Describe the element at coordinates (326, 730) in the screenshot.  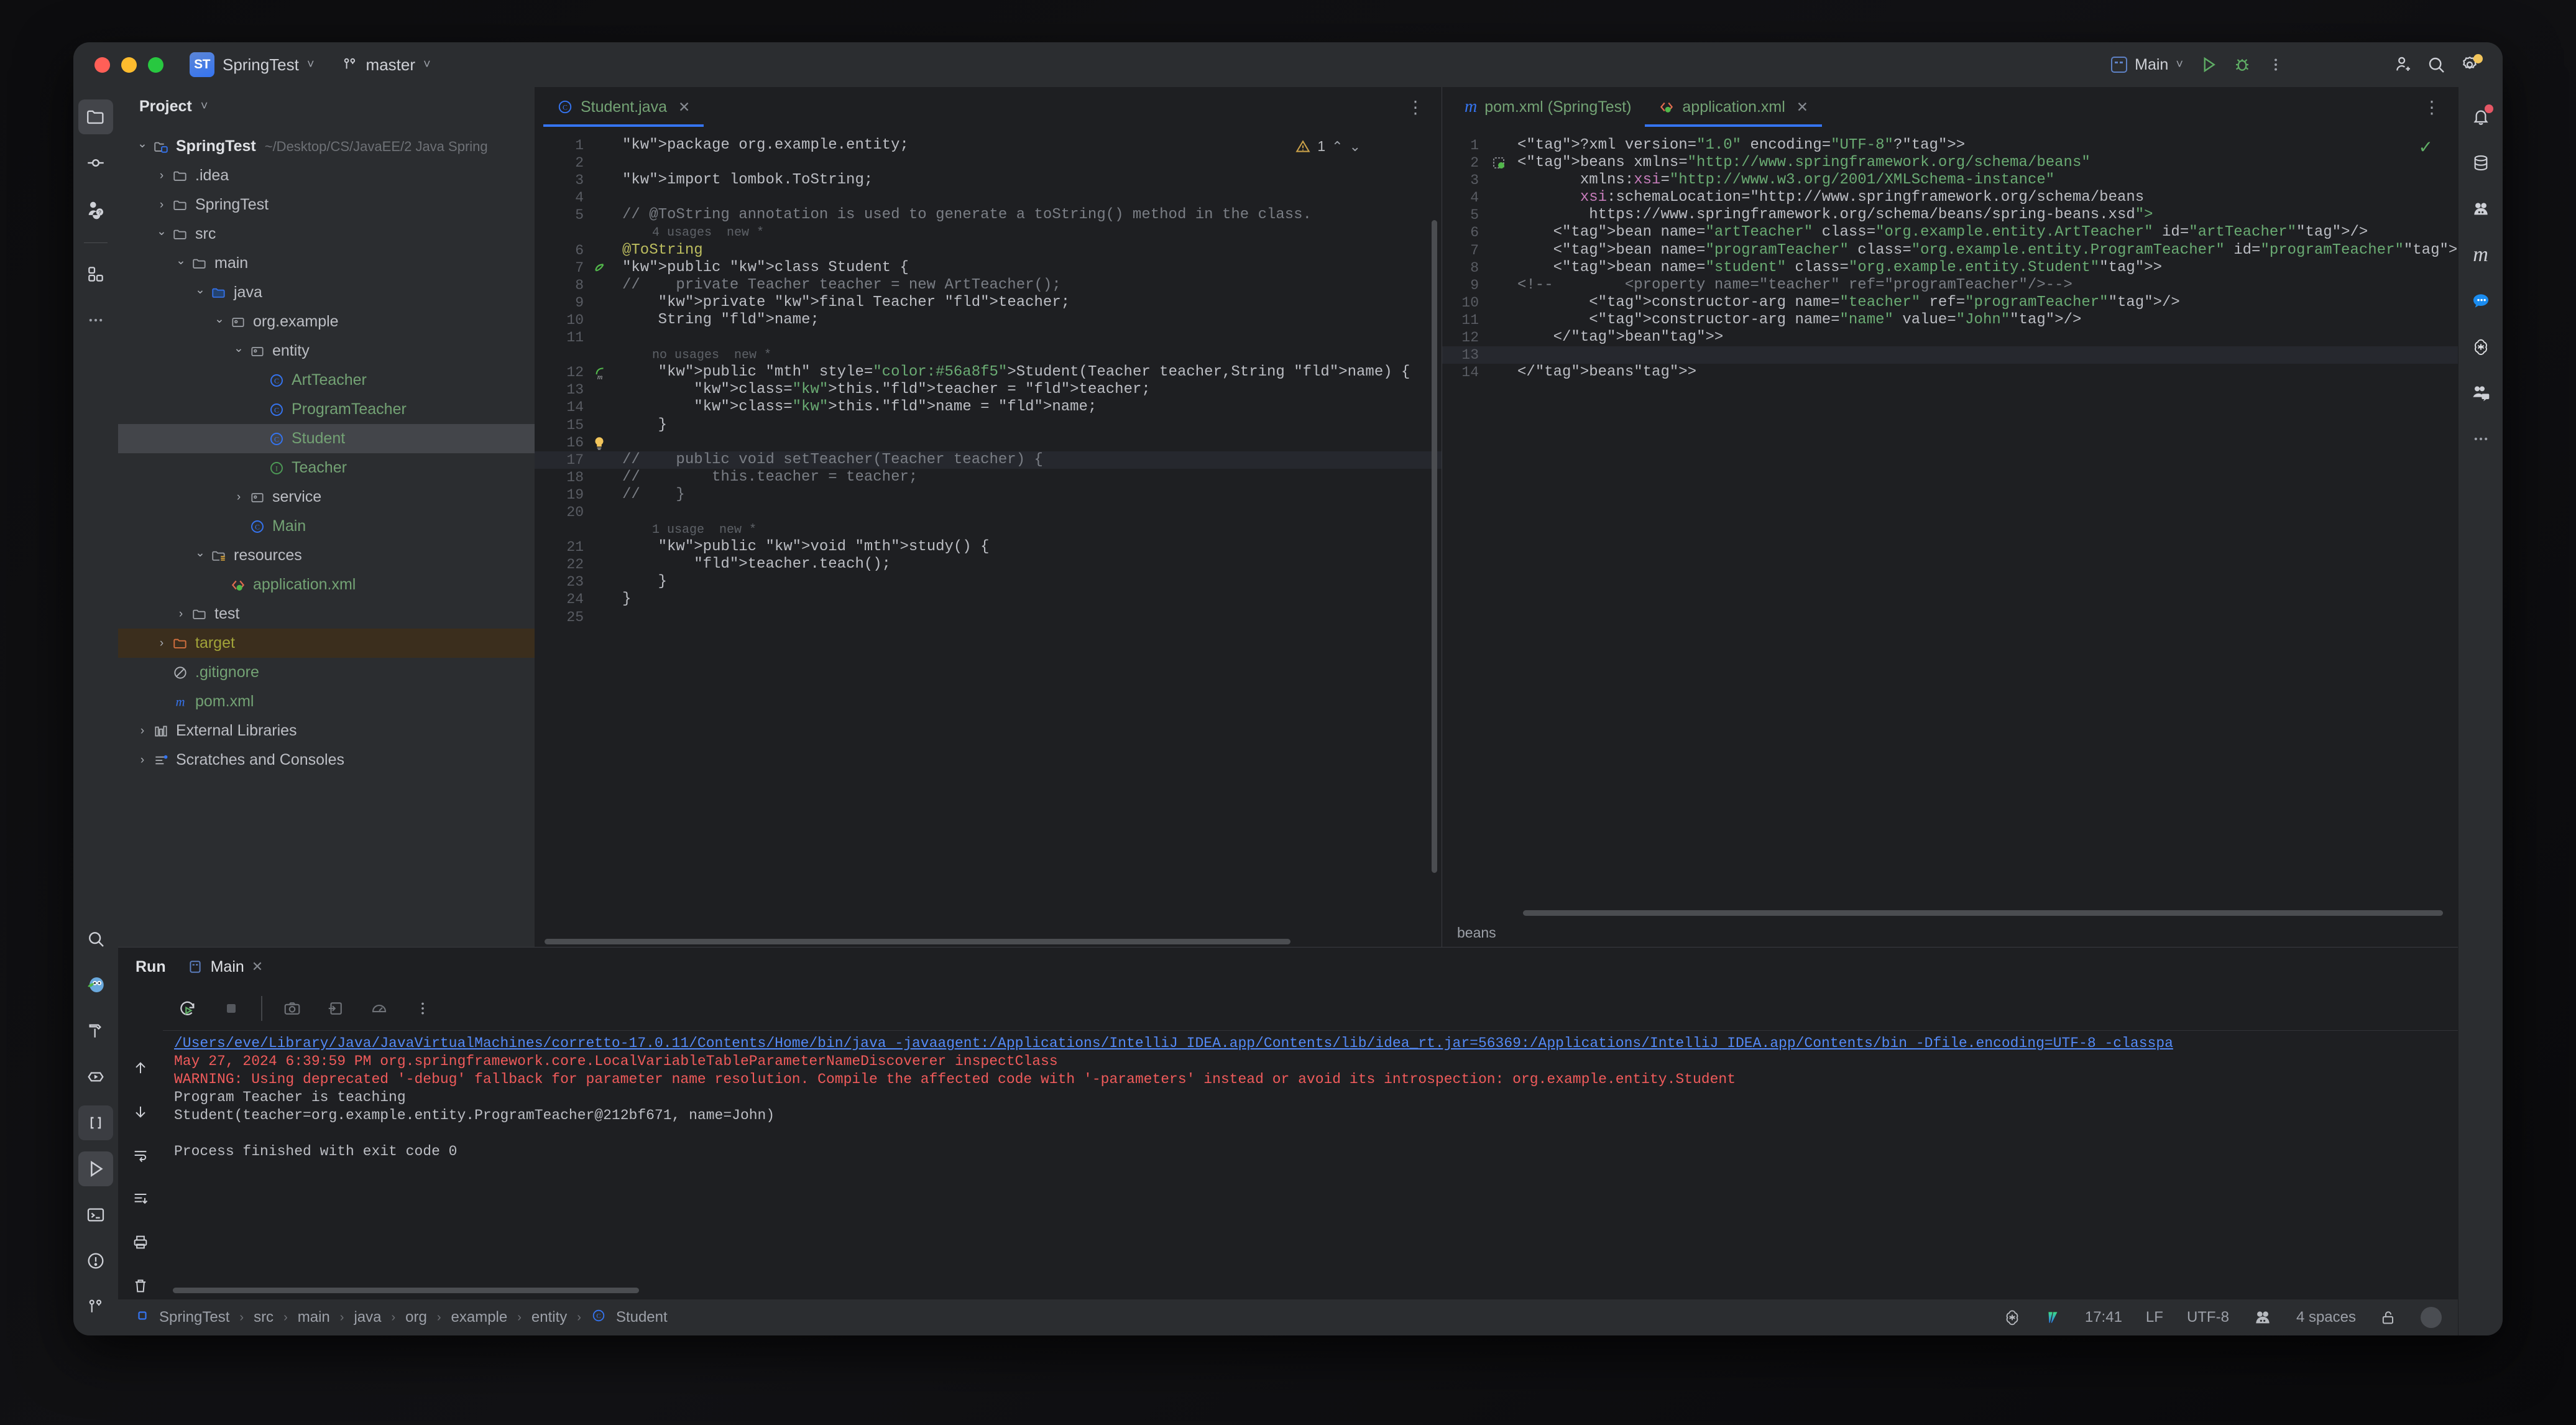
I see `tree-node-external-libraries: › External Libraries` at that location.